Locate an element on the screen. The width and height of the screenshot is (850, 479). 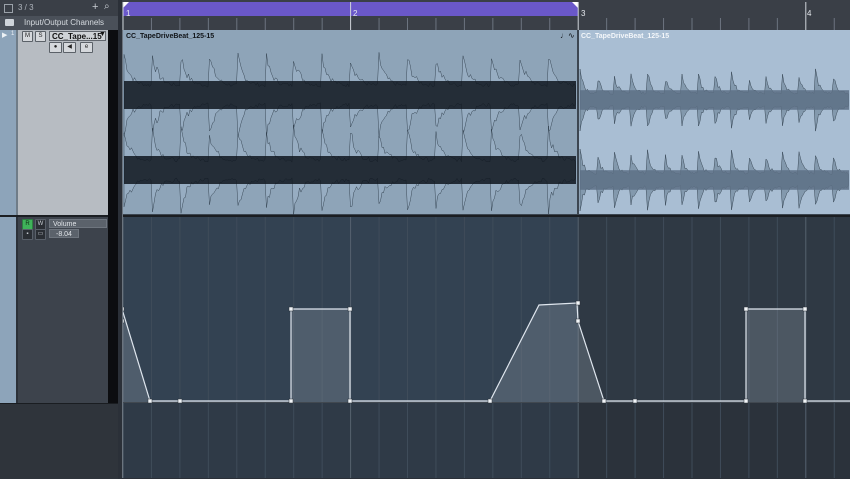
monitor-button: ◀ is located at coordinates (69, 47).